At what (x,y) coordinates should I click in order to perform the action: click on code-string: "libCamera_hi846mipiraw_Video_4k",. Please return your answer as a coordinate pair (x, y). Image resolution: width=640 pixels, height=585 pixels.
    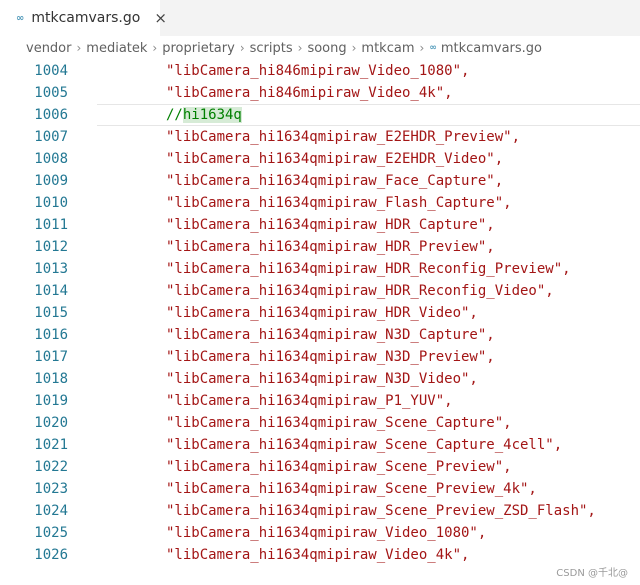
    Looking at the image, I should click on (309, 93).